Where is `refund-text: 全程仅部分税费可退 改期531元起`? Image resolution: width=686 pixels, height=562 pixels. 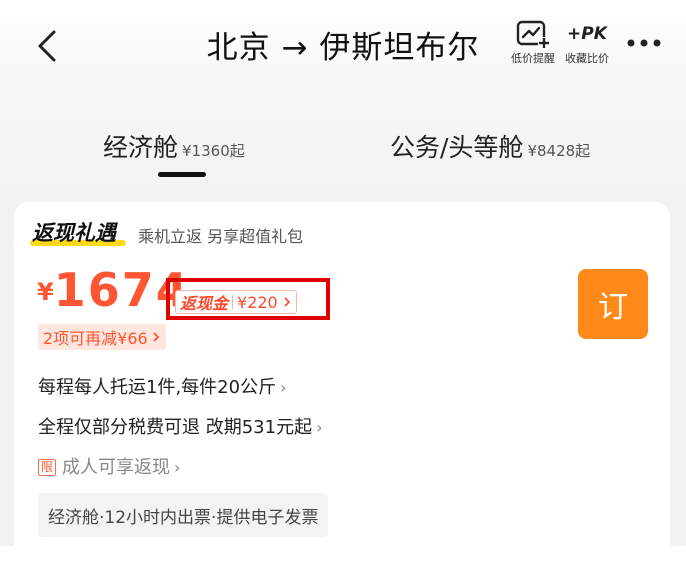
refund-text: 全程仅部分税费可退 改期531元起 is located at coordinates (175, 427).